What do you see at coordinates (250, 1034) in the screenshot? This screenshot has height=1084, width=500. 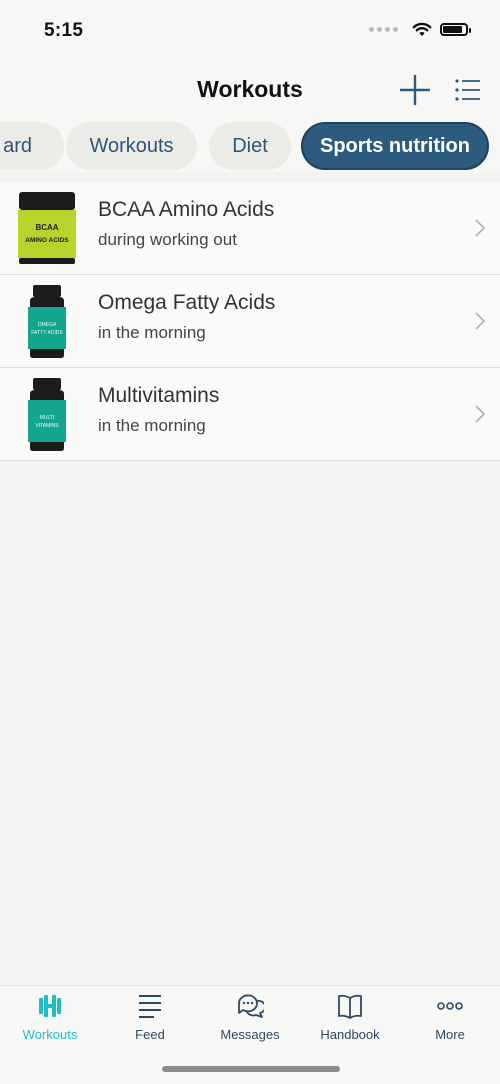 I see `tabbar-label: Messages` at bounding box center [250, 1034].